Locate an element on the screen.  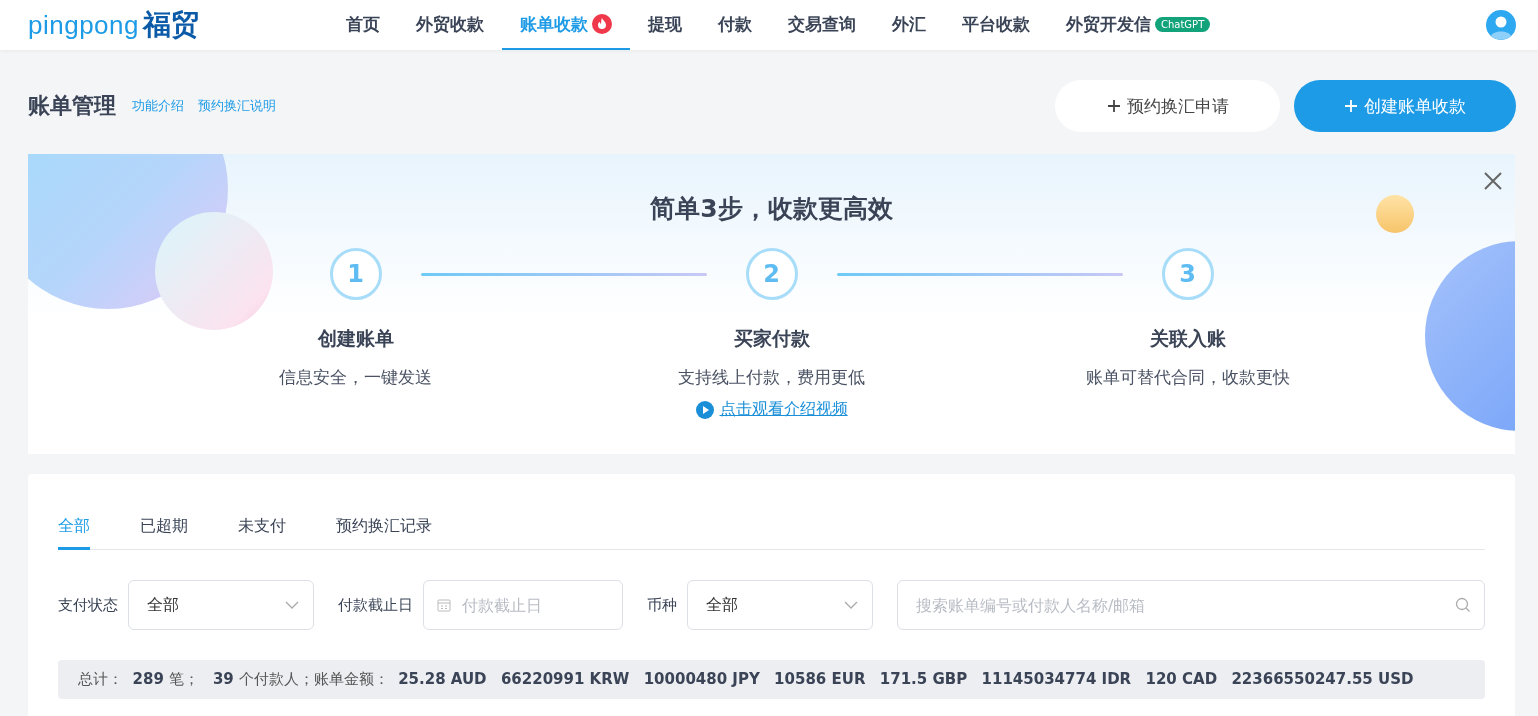
step-description: 支持线上付款，费用更低 is located at coordinates (771, 377).